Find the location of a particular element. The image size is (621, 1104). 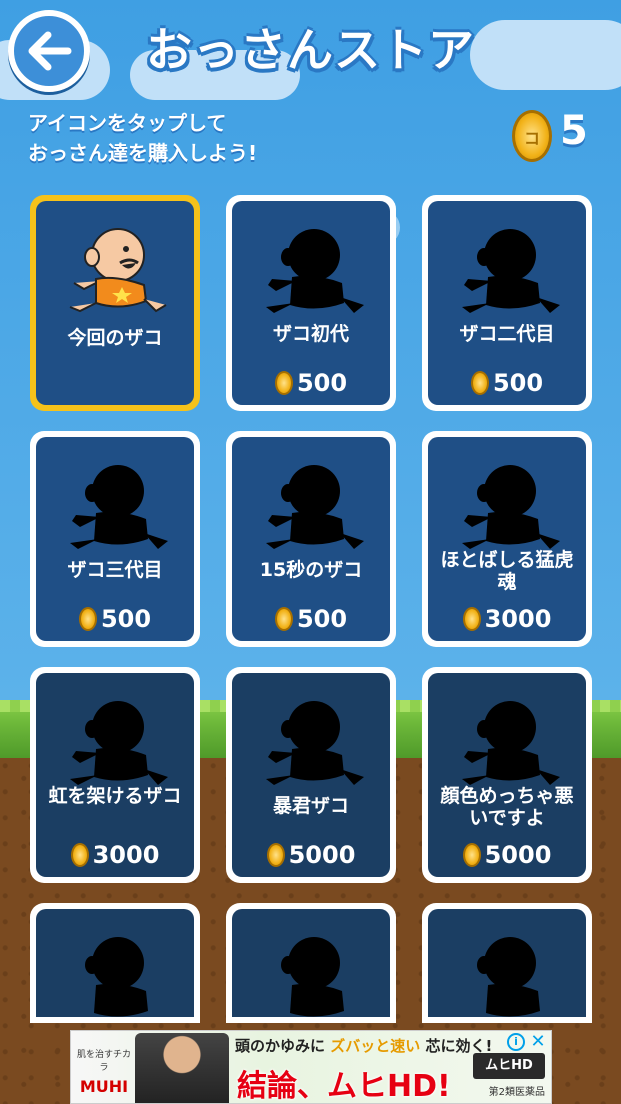

card-body: 暴君ザコ 5000 is located at coordinates (311, 775).